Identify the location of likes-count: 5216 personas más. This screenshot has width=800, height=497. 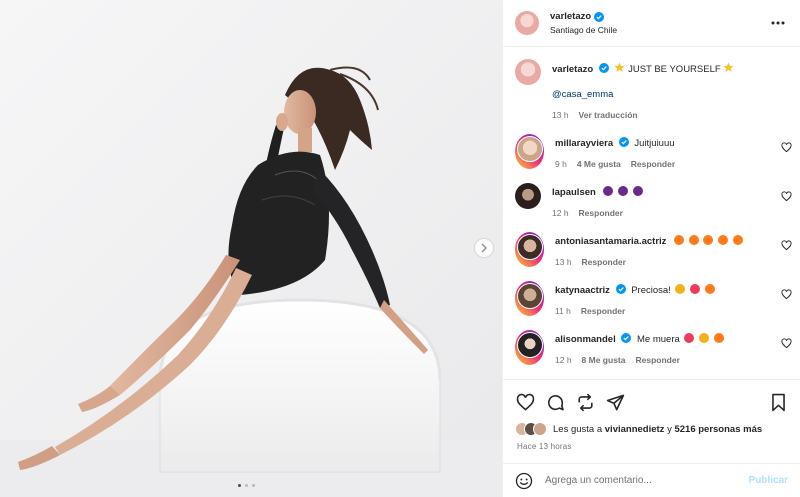
(718, 429).